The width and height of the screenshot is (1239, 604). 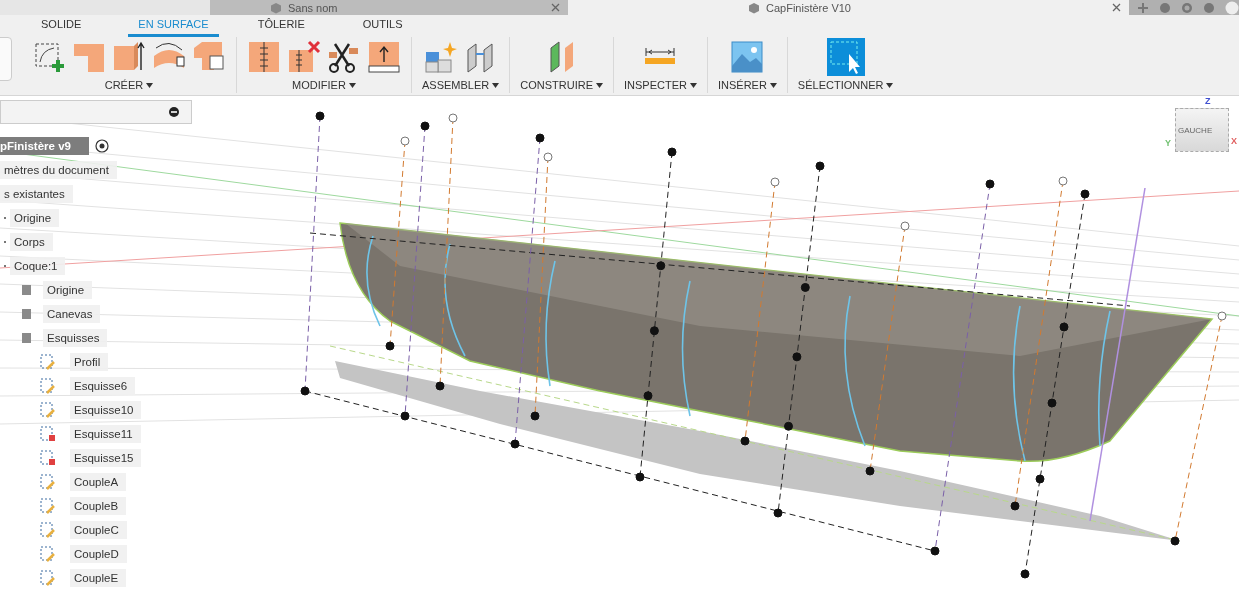 I want to click on axis-label: Z, so click(x=1208, y=101).